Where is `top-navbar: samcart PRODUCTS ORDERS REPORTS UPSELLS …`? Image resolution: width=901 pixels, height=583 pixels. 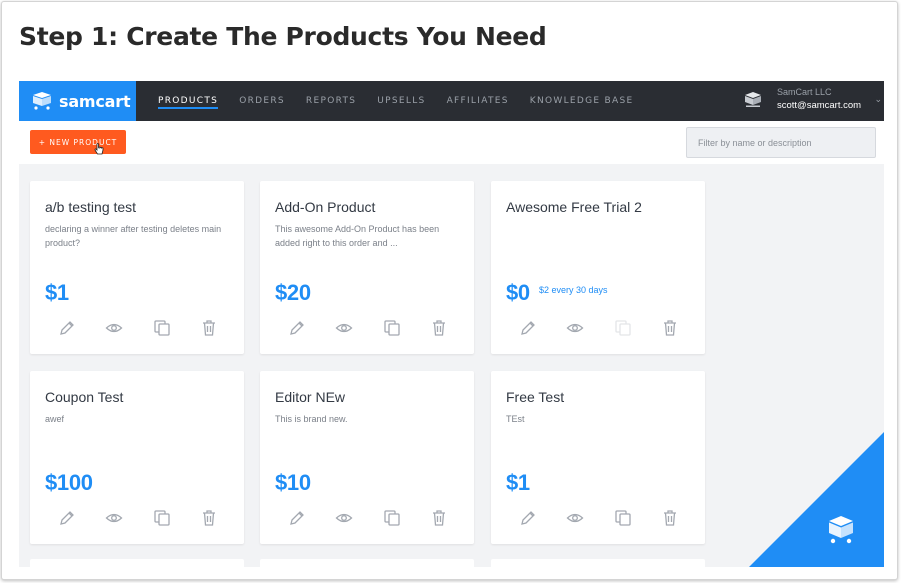 top-navbar: samcart PRODUCTS ORDERS REPORTS UPSELLS … is located at coordinates (451, 101).